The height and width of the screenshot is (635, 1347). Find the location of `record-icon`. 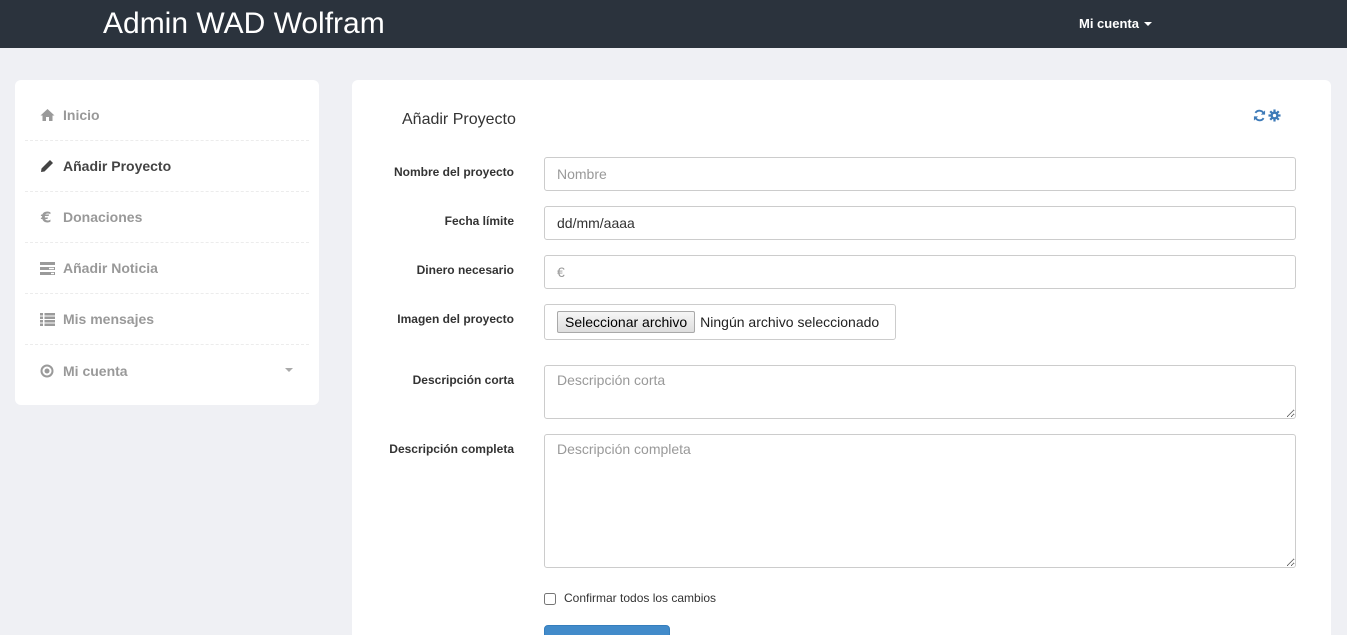

record-icon is located at coordinates (47, 371).